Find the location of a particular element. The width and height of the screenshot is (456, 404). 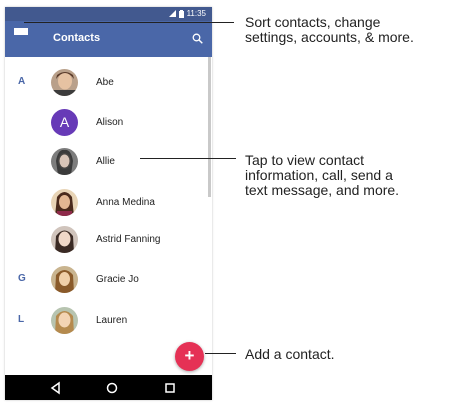

recents-icon is located at coordinates (170, 388).